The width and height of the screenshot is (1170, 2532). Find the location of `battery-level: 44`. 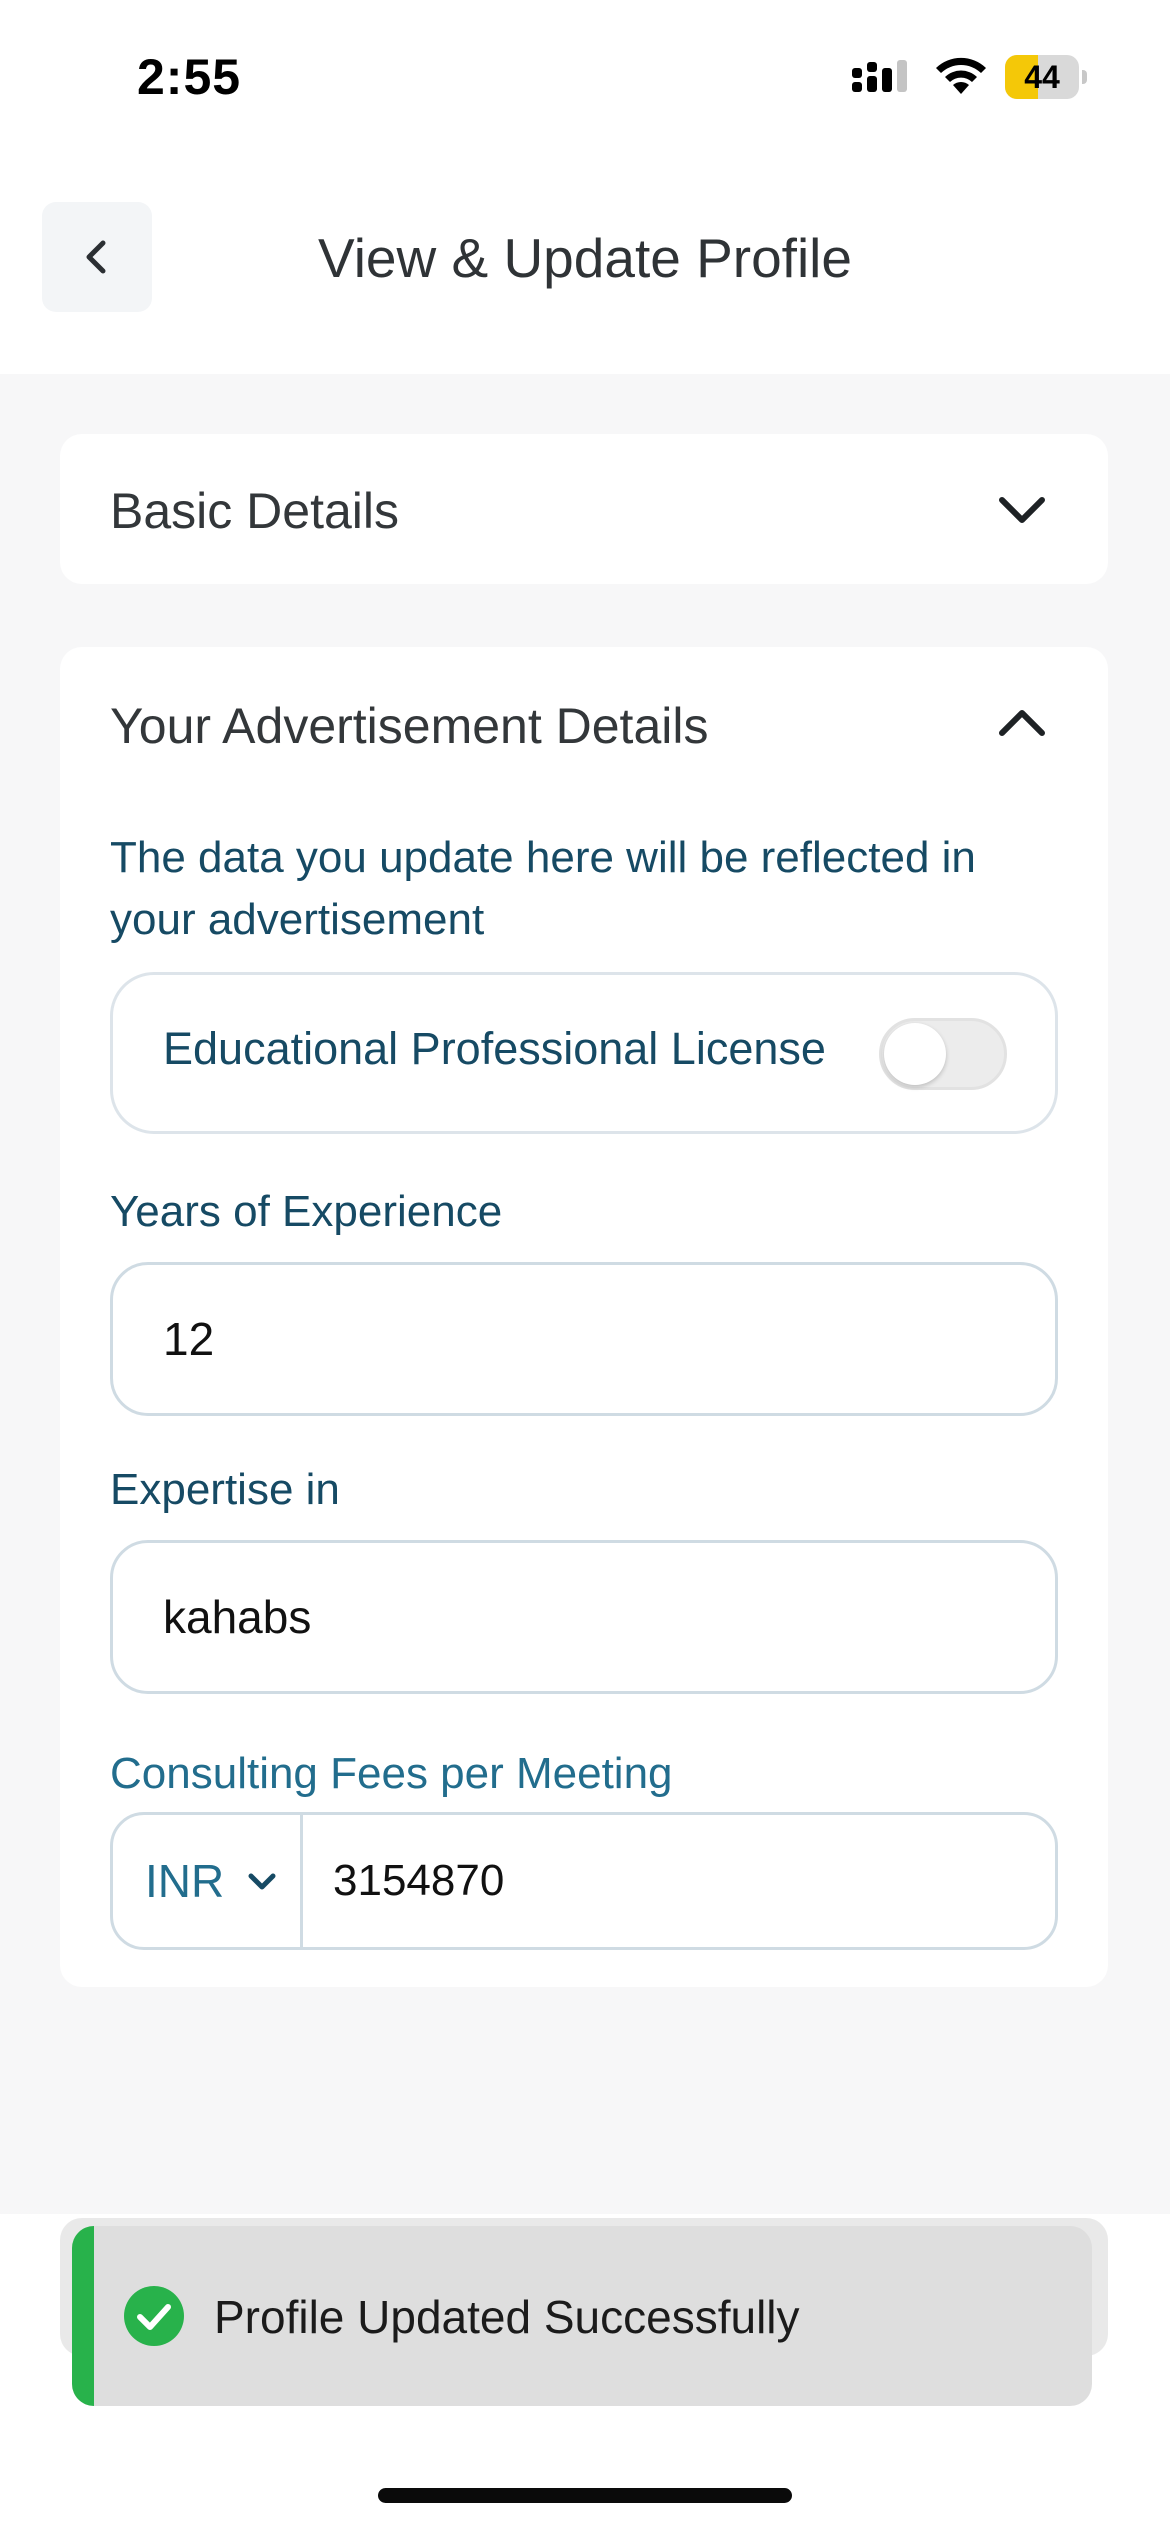

battery-level: 44 is located at coordinates (1042, 77).